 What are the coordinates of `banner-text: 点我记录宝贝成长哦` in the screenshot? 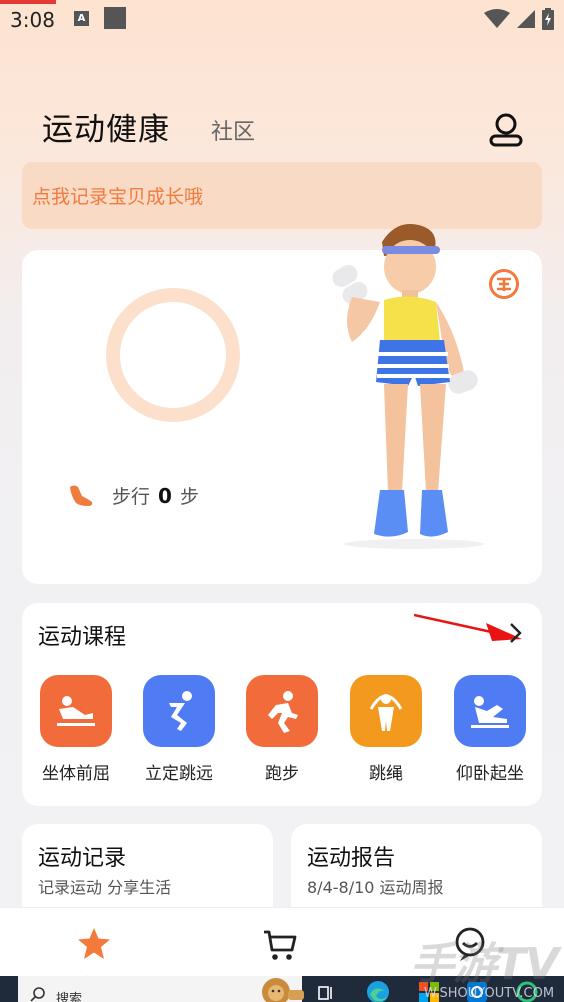 It's located at (118, 197).